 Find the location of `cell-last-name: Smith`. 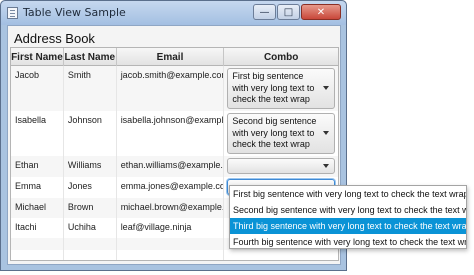

cell-last-name: Smith is located at coordinates (90, 88).